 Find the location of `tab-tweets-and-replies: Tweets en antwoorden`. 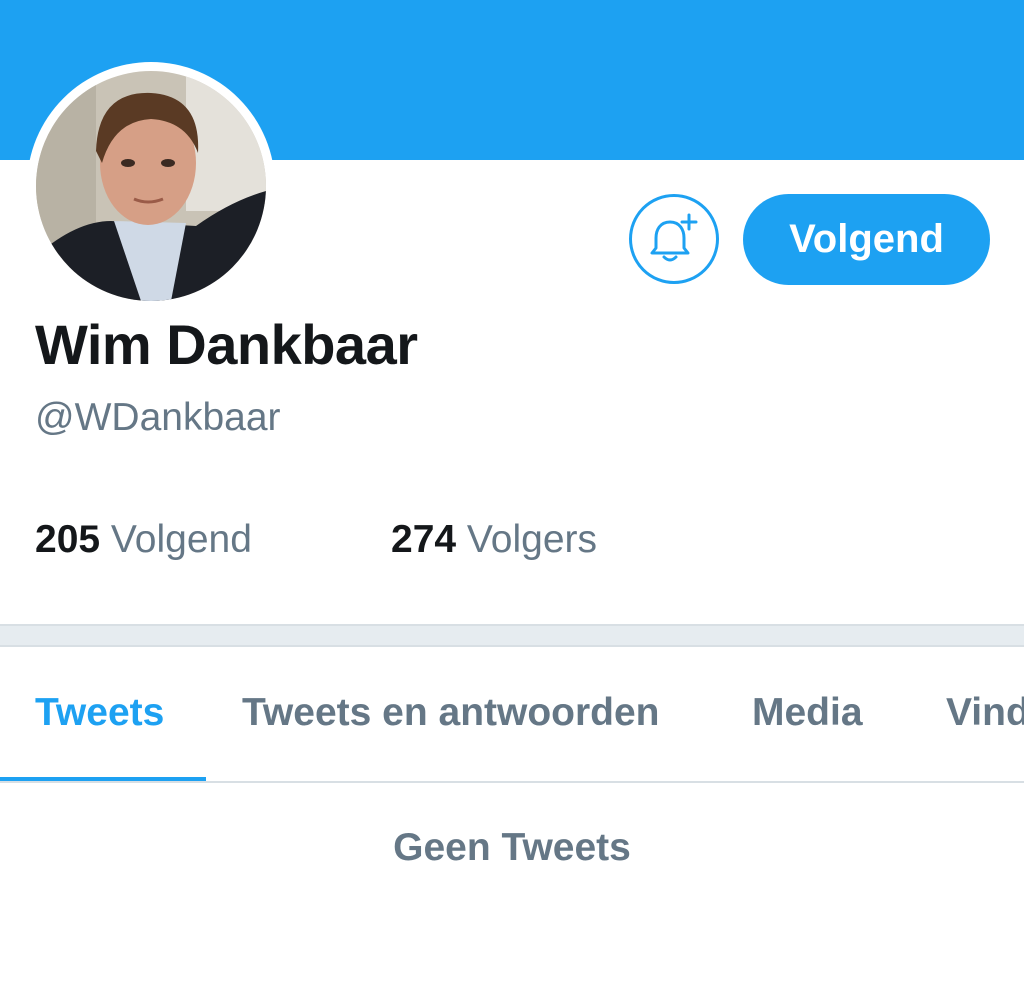

tab-tweets-and-replies: Tweets en antwoorden is located at coordinates (451, 713).